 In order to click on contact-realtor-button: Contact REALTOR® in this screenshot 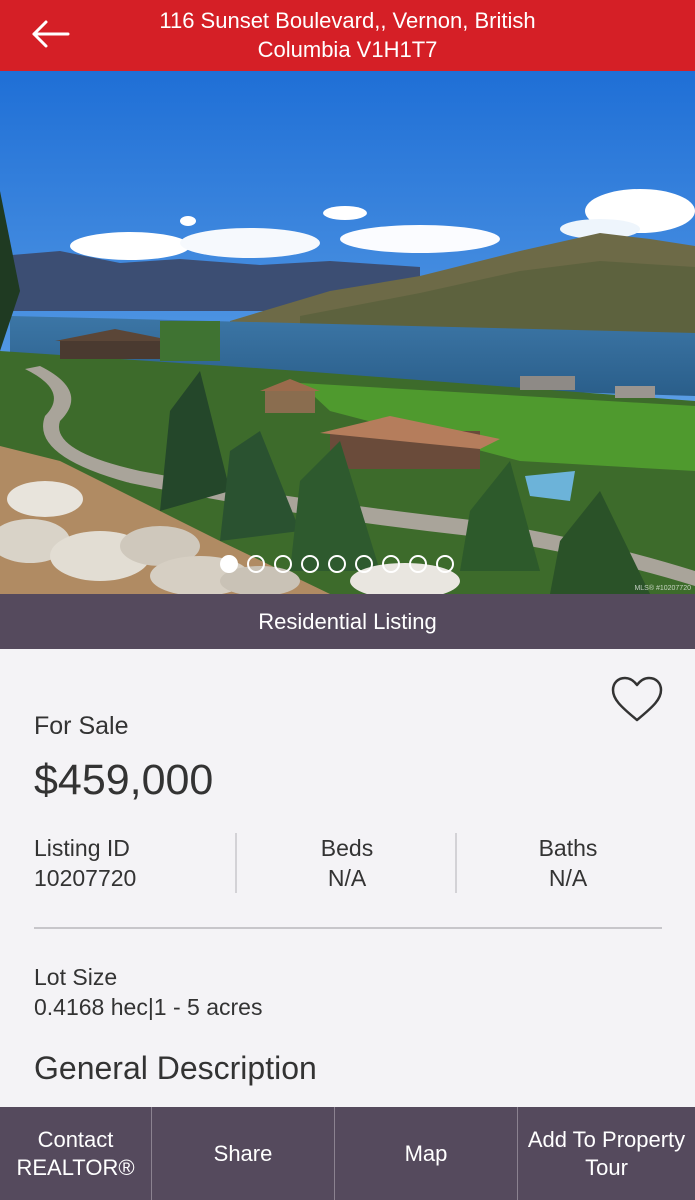, I will do `click(76, 1153)`.